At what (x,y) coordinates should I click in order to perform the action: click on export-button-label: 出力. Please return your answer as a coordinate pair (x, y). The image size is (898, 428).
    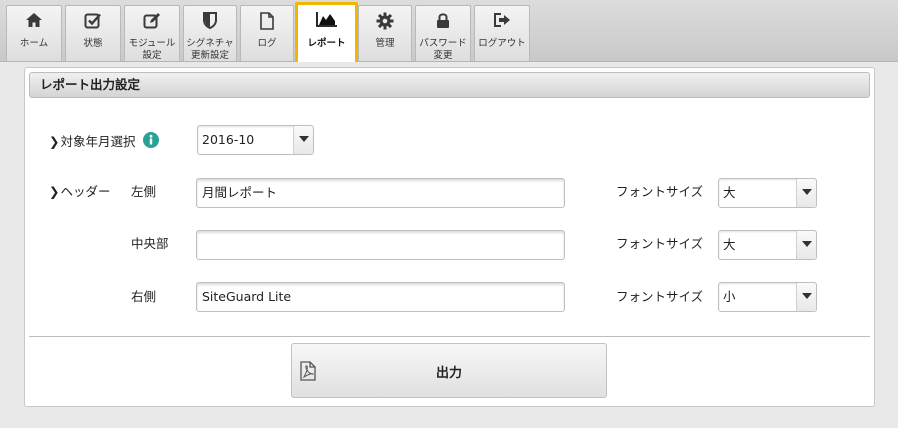
    Looking at the image, I should click on (448, 373).